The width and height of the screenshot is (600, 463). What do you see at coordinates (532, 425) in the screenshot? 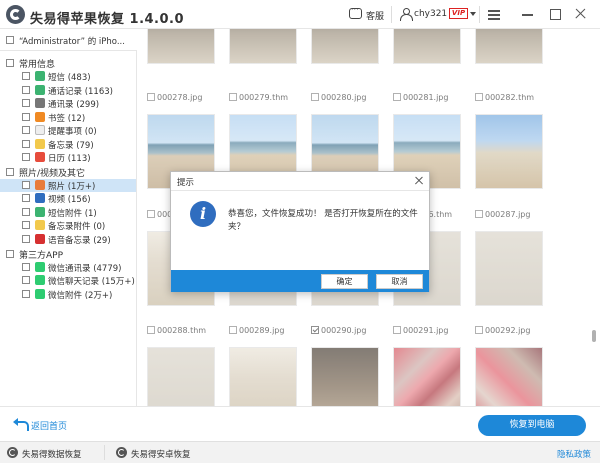
I see `recover-to-pc-button: 恢复到电脑` at bounding box center [532, 425].